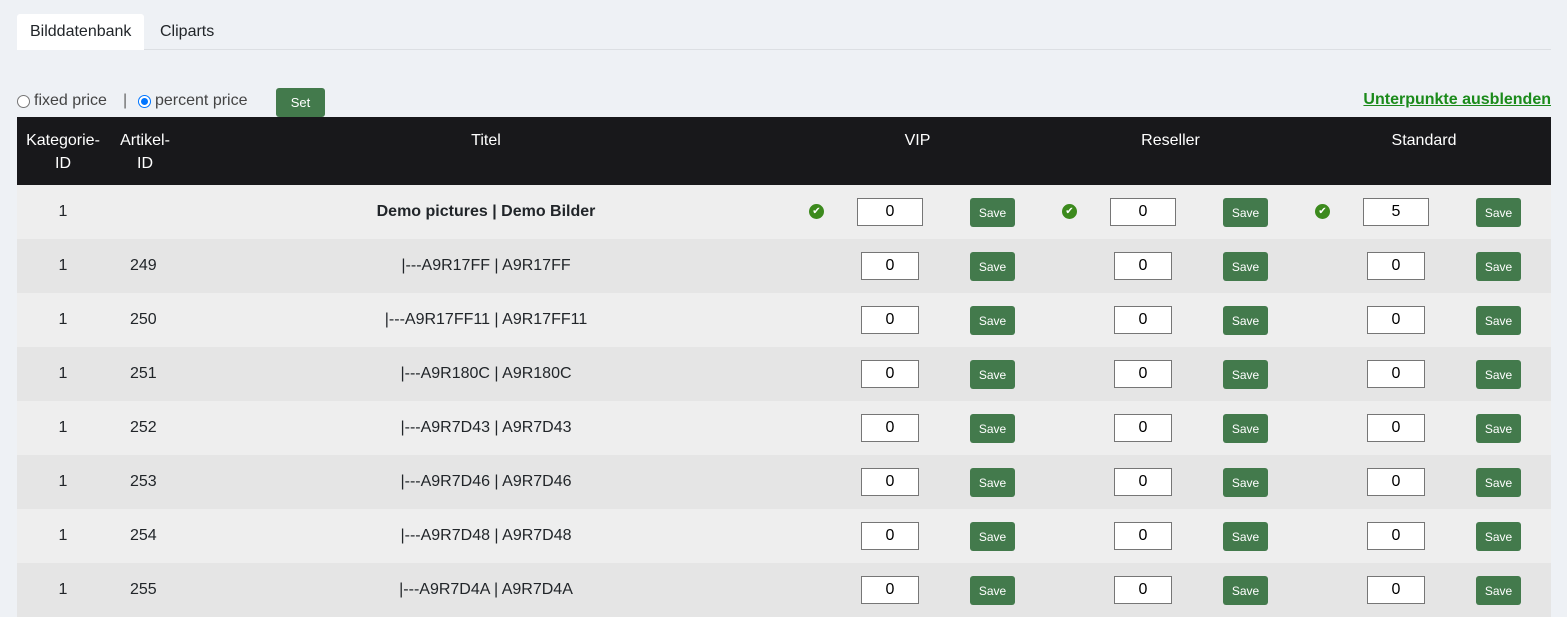 This screenshot has height=617, width=1567. What do you see at coordinates (143, 265) in the screenshot?
I see `artikel-id-cell: 249` at bounding box center [143, 265].